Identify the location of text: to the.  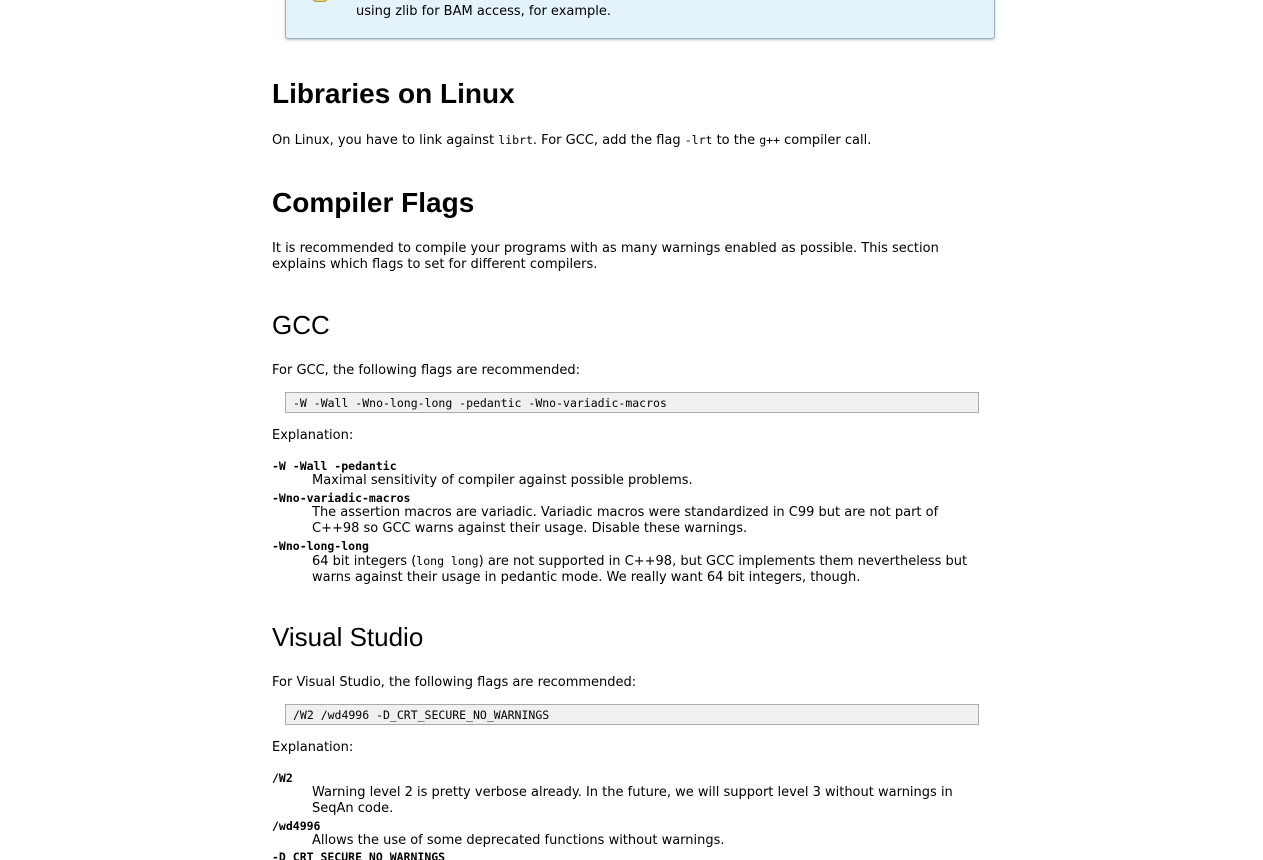
(736, 140).